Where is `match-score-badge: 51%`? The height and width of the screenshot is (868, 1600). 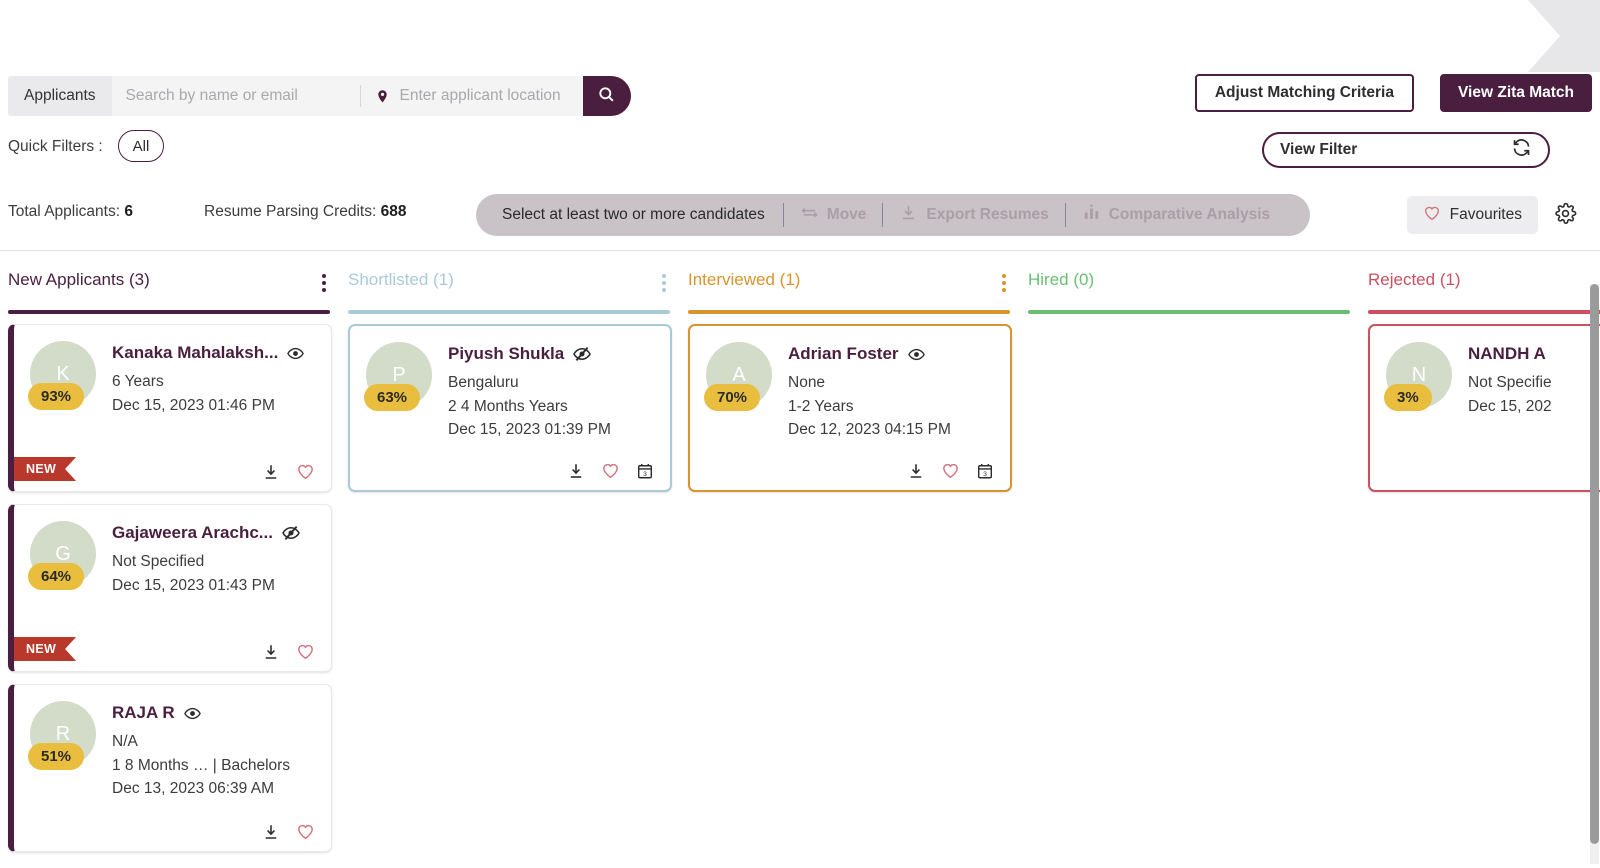
match-score-badge: 51% is located at coordinates (56, 756).